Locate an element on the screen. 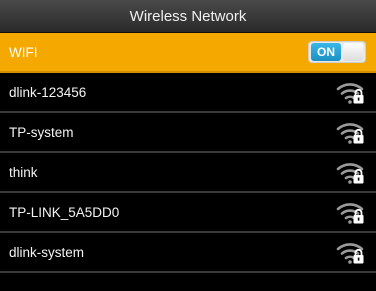 The height and width of the screenshot is (291, 376). network-ssid: TP-LINK_5A5DD0 is located at coordinates (64, 212).